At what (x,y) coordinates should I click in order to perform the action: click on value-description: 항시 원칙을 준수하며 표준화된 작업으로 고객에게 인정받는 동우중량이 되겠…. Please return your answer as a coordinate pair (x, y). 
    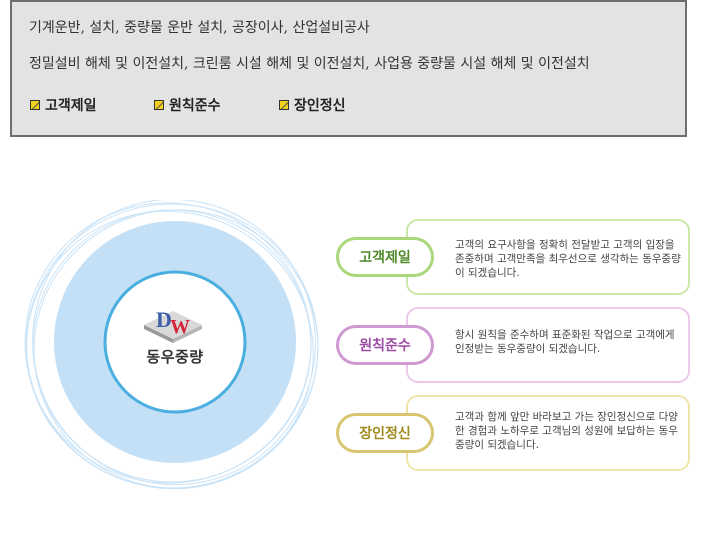
    Looking at the image, I should click on (565, 342).